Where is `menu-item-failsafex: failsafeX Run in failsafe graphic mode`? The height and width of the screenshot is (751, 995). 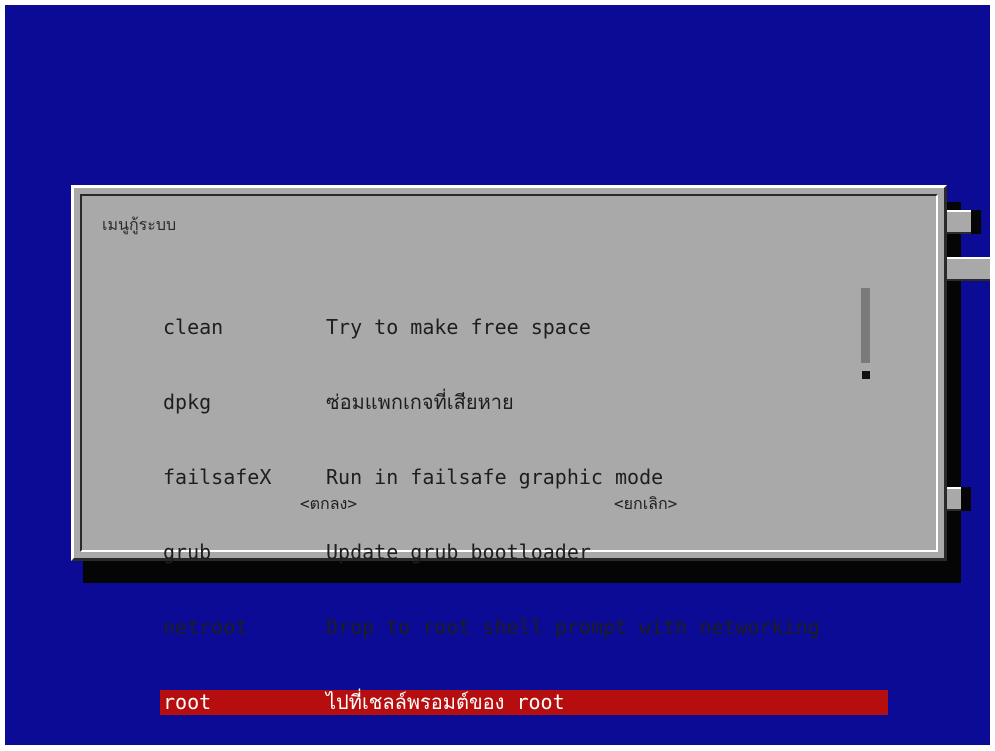 menu-item-failsafex: failsafeX Run in failsafe graphic mode is located at coordinates (524, 477).